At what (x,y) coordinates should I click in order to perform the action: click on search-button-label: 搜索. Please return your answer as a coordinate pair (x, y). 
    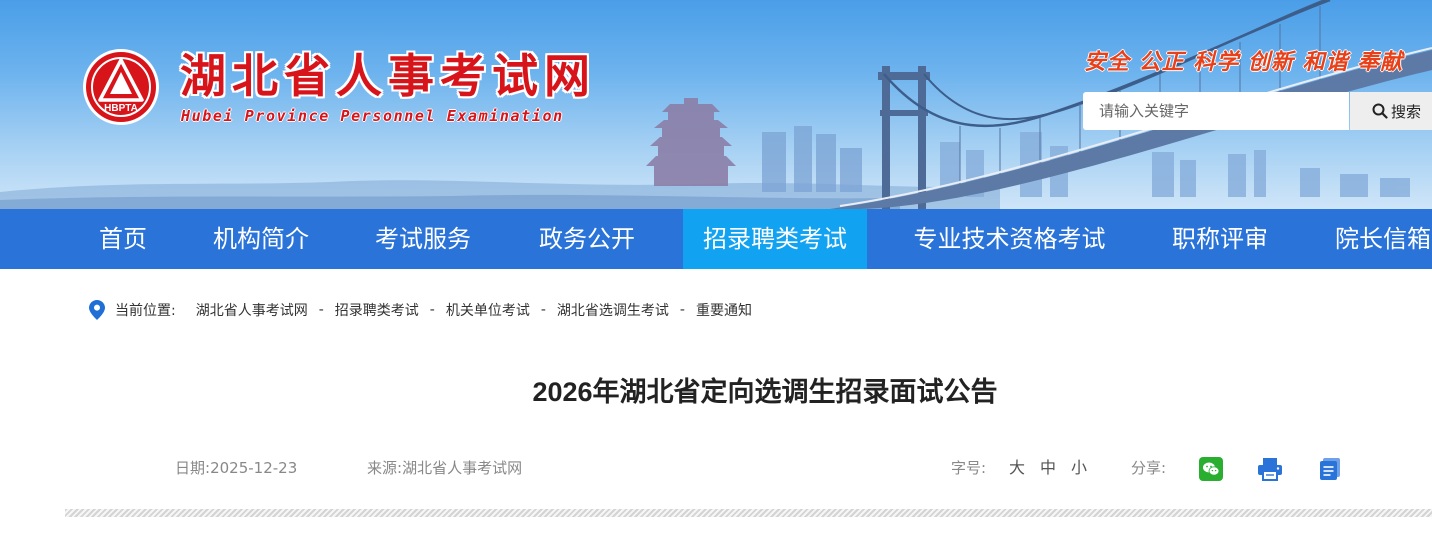
    Looking at the image, I should click on (1406, 111).